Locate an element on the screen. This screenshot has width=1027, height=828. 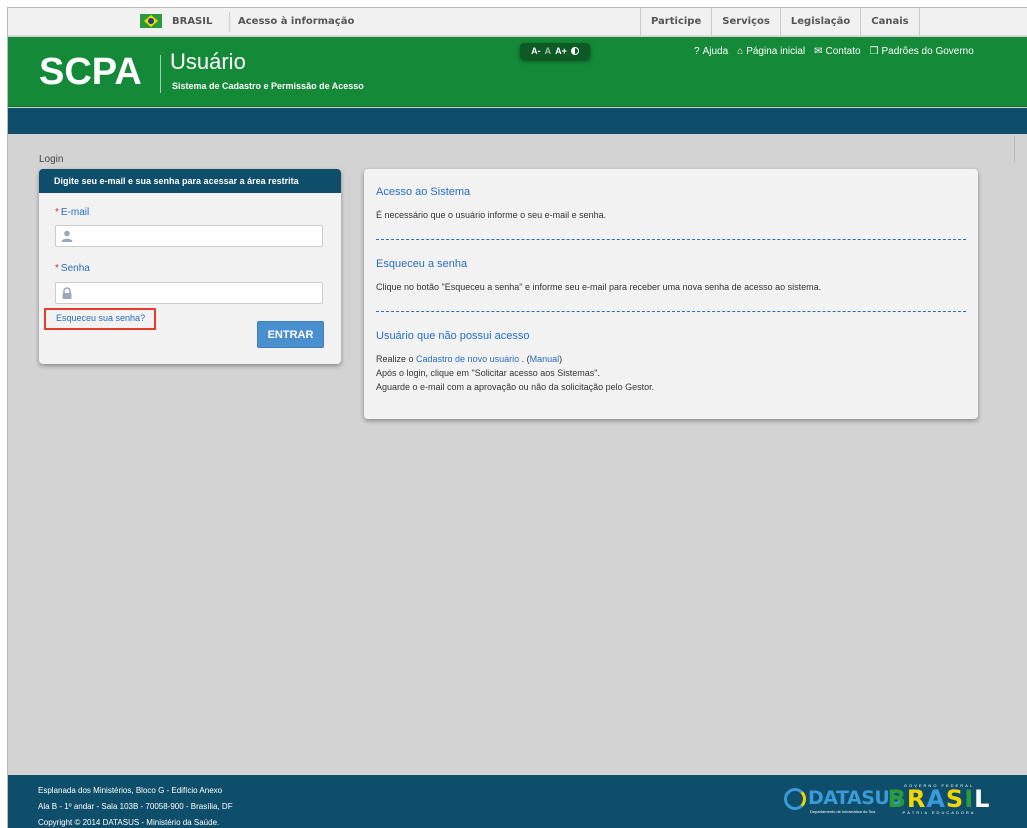
font-normal-button: A is located at coordinates (548, 51).